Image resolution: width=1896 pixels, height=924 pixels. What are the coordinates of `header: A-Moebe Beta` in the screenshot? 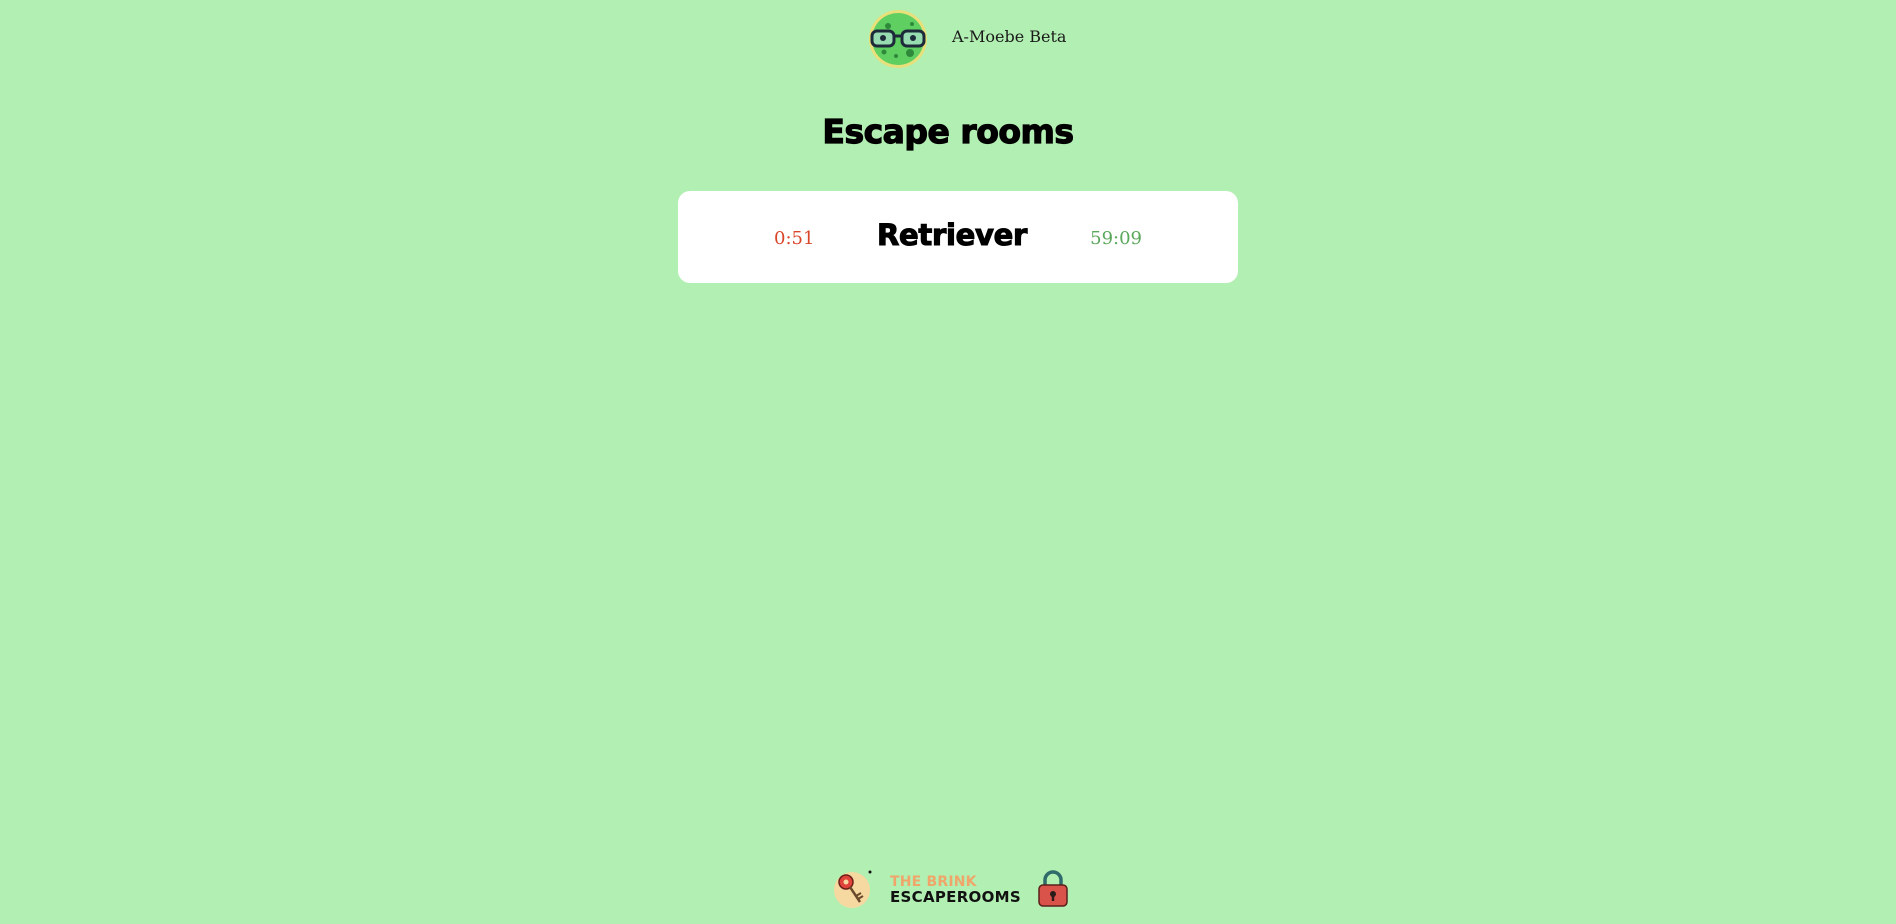 It's located at (966, 39).